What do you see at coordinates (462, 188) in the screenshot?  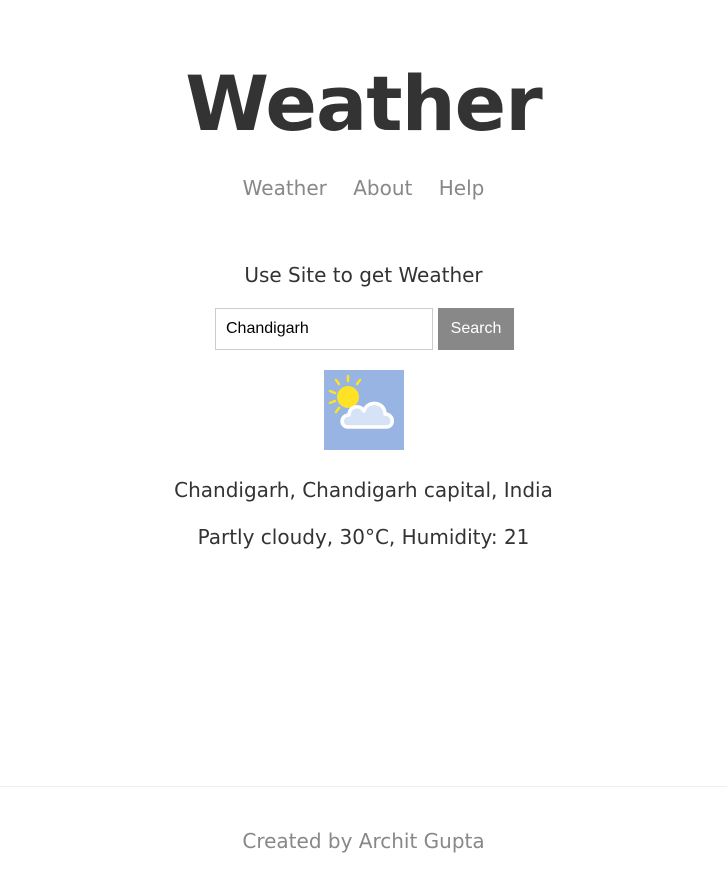 I see `nav-link-help: Help` at bounding box center [462, 188].